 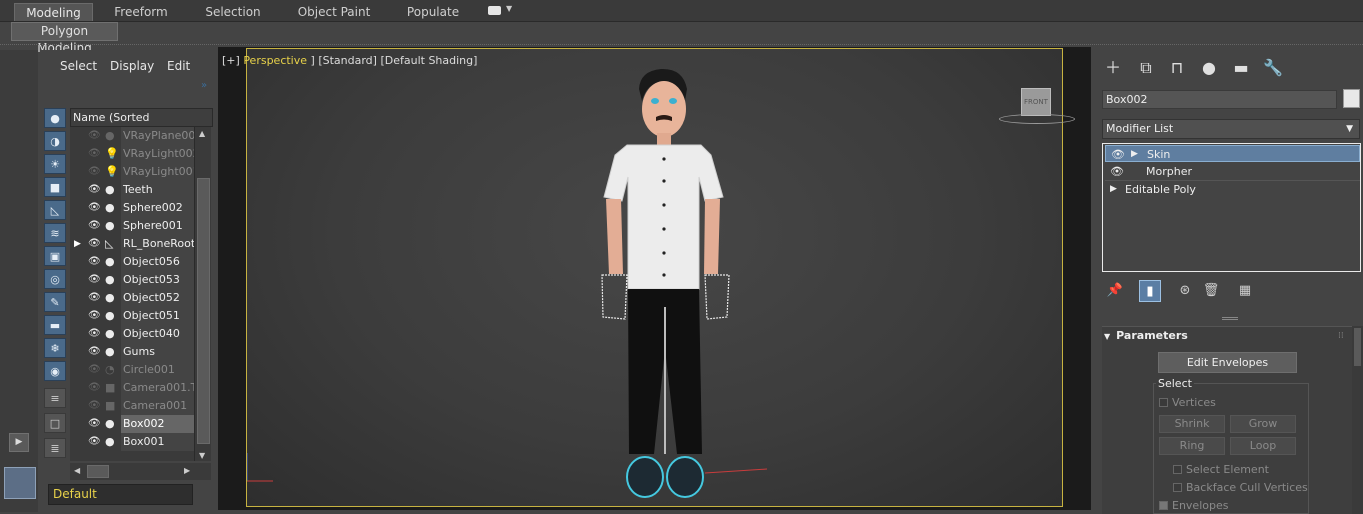 What do you see at coordinates (1263, 446) in the screenshot?
I see `loop-button: Loop` at bounding box center [1263, 446].